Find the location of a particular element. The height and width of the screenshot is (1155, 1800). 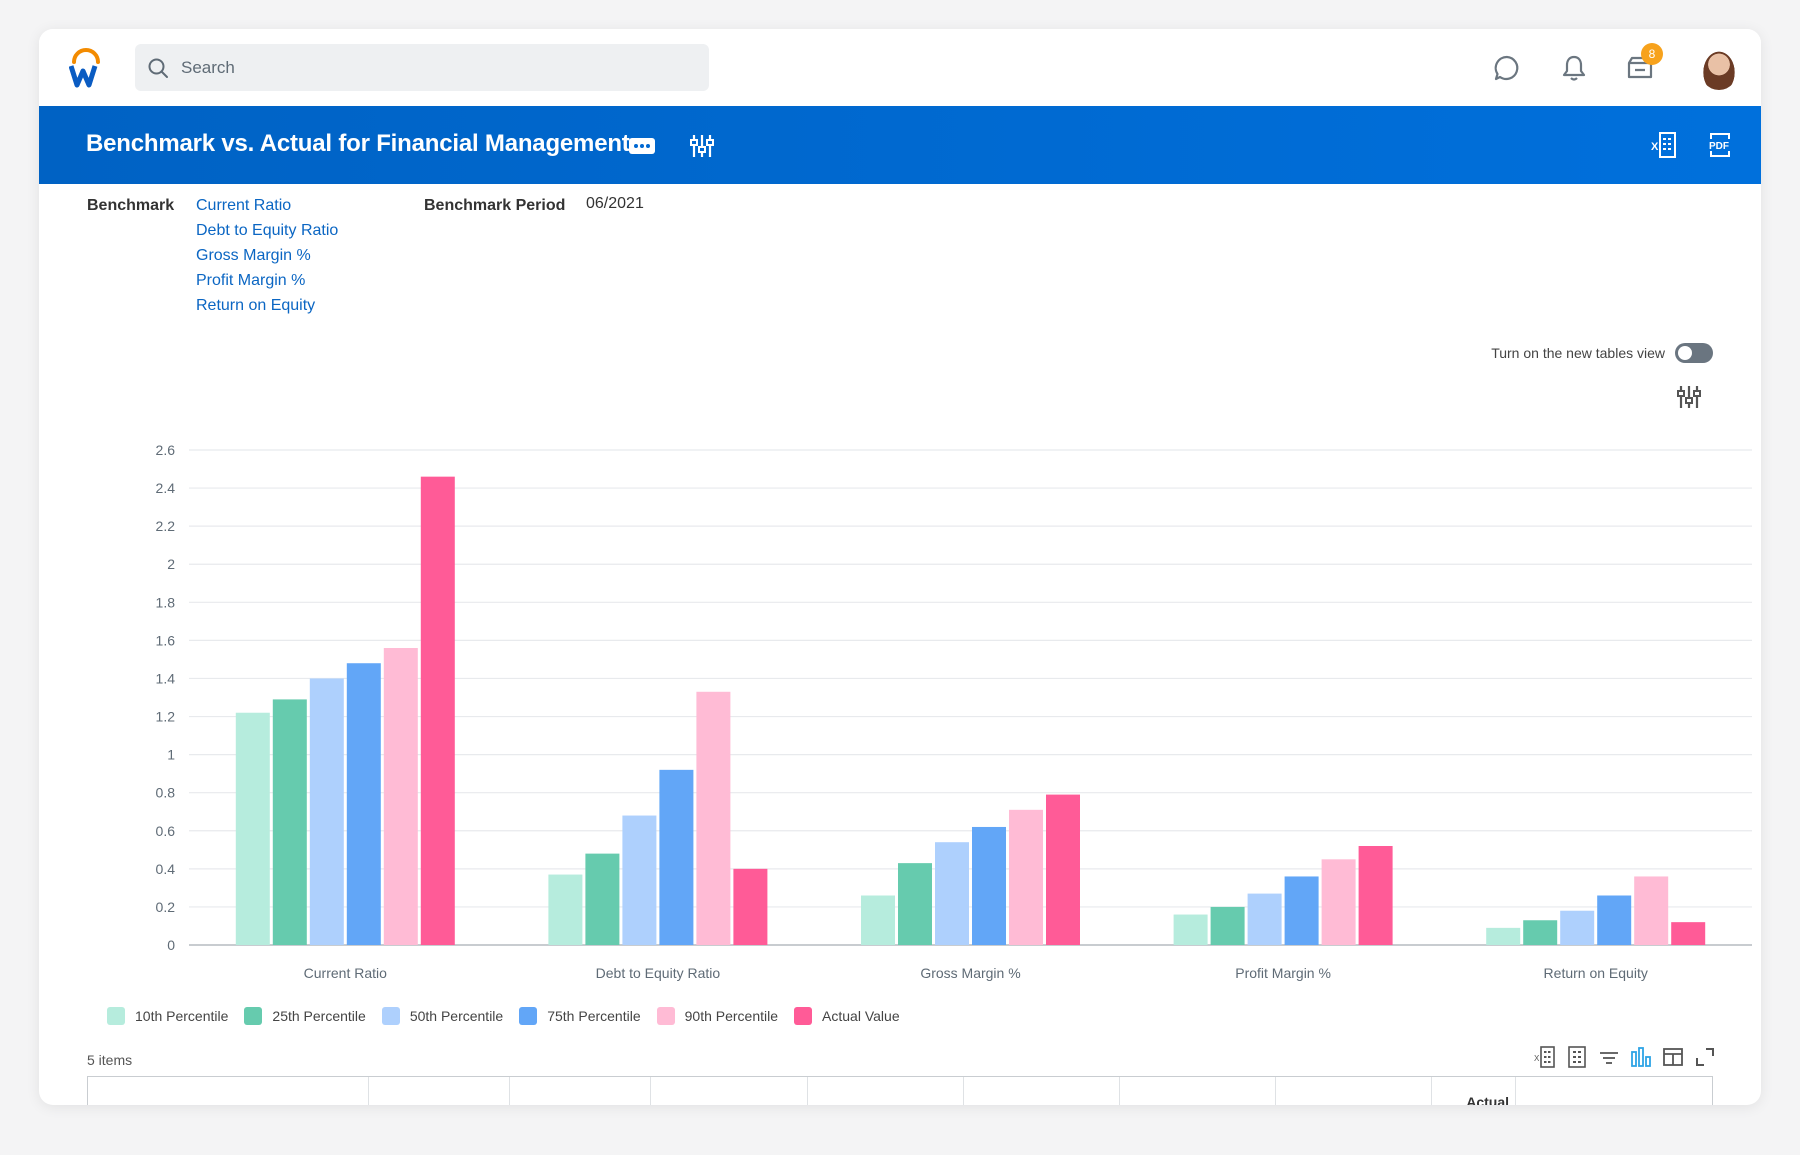

x-tick-label: Current Ratio is located at coordinates (345, 973).